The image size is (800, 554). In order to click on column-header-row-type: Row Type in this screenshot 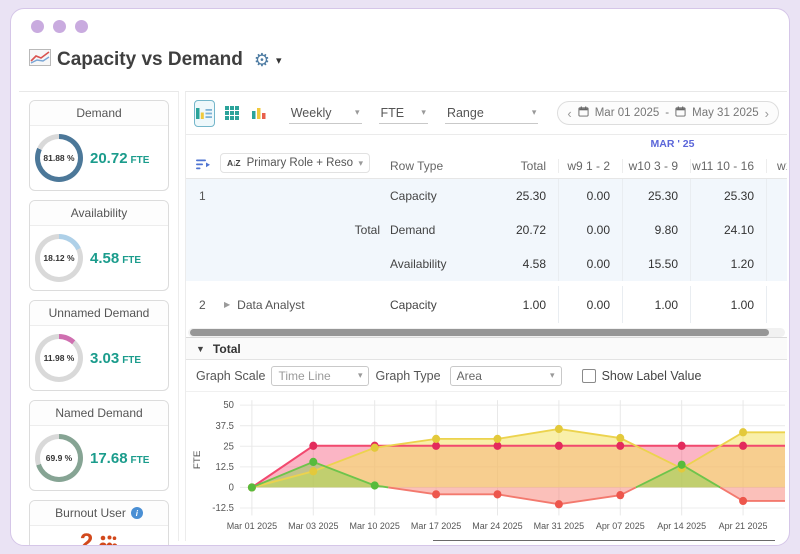, I will do `click(417, 166)`.